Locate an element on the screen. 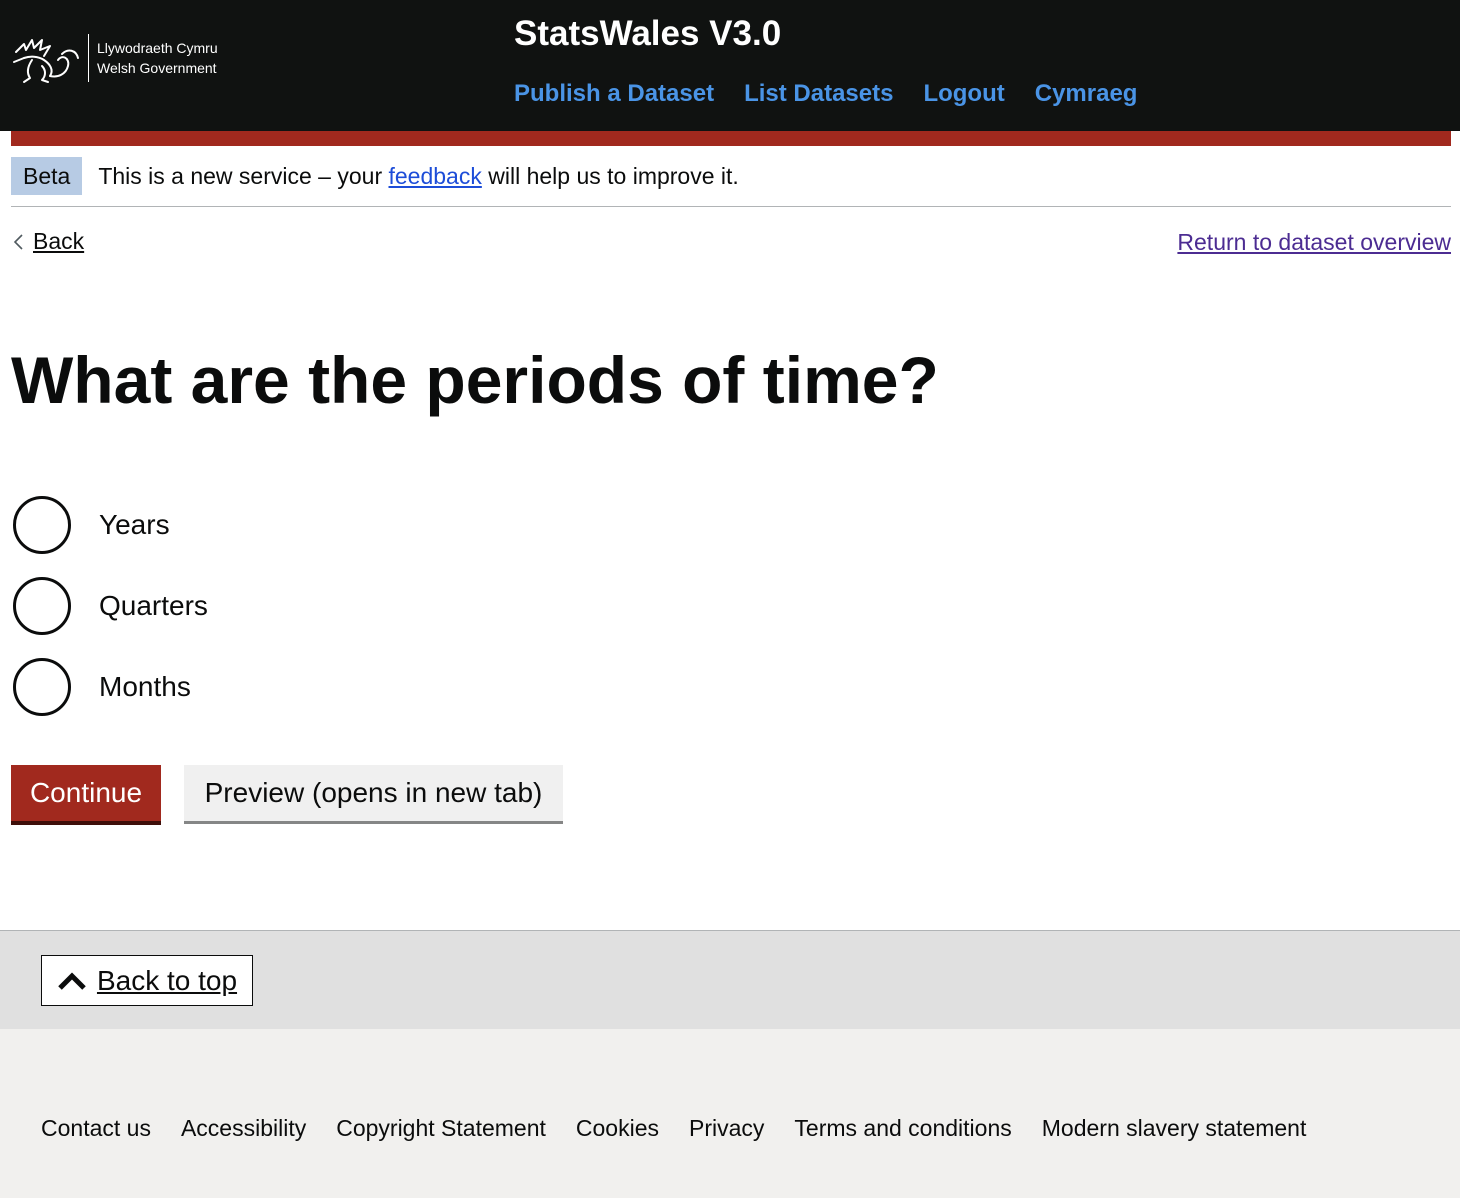 The image size is (1460, 1198). return-to-dataset-overview-link: Return to dataset overview is located at coordinates (1314, 242).